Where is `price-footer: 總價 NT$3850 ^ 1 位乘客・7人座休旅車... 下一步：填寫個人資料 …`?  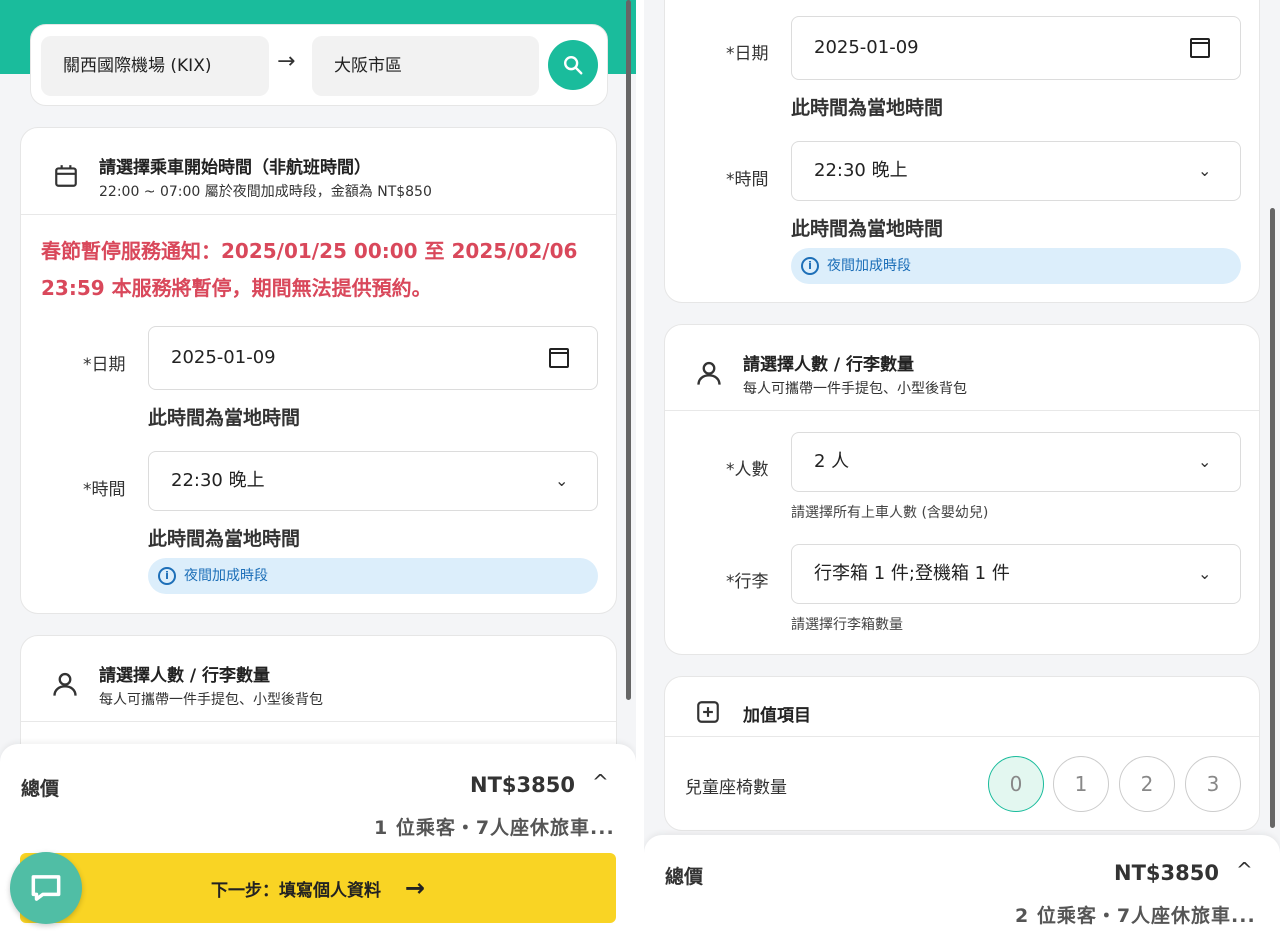
price-footer: 總價 NT$3850 ^ 1 位乘客・7人座休旅車... 下一步：填寫個人資料 … is located at coordinates (318, 837).